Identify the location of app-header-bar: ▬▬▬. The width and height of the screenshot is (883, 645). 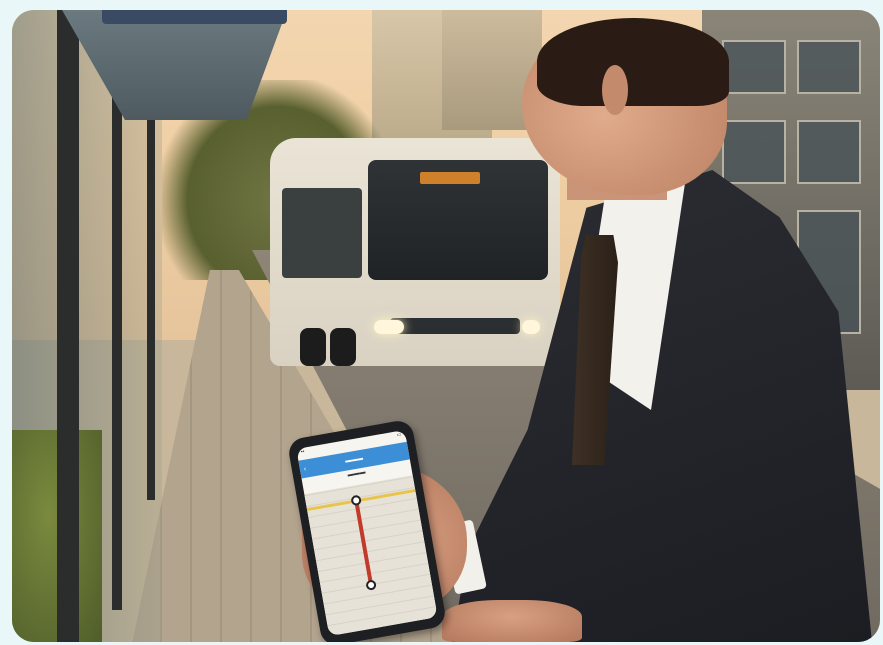
(354, 460).